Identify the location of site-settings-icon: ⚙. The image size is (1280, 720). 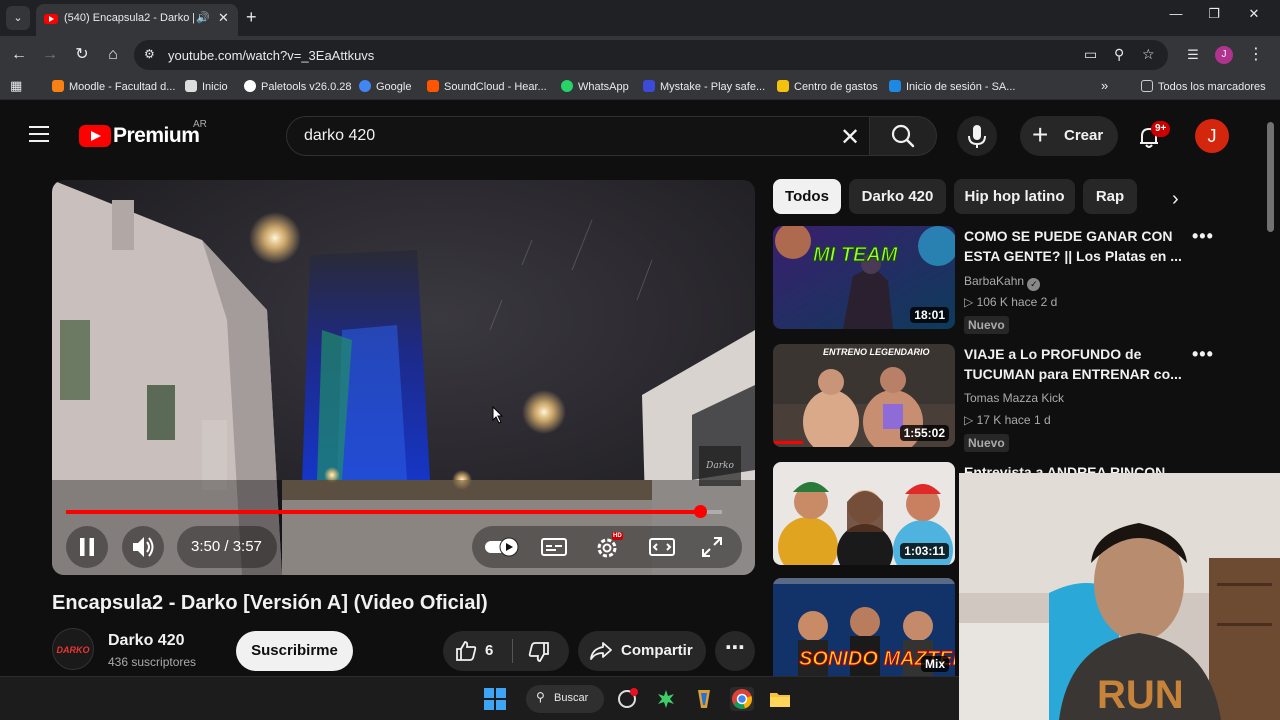
(149, 54).